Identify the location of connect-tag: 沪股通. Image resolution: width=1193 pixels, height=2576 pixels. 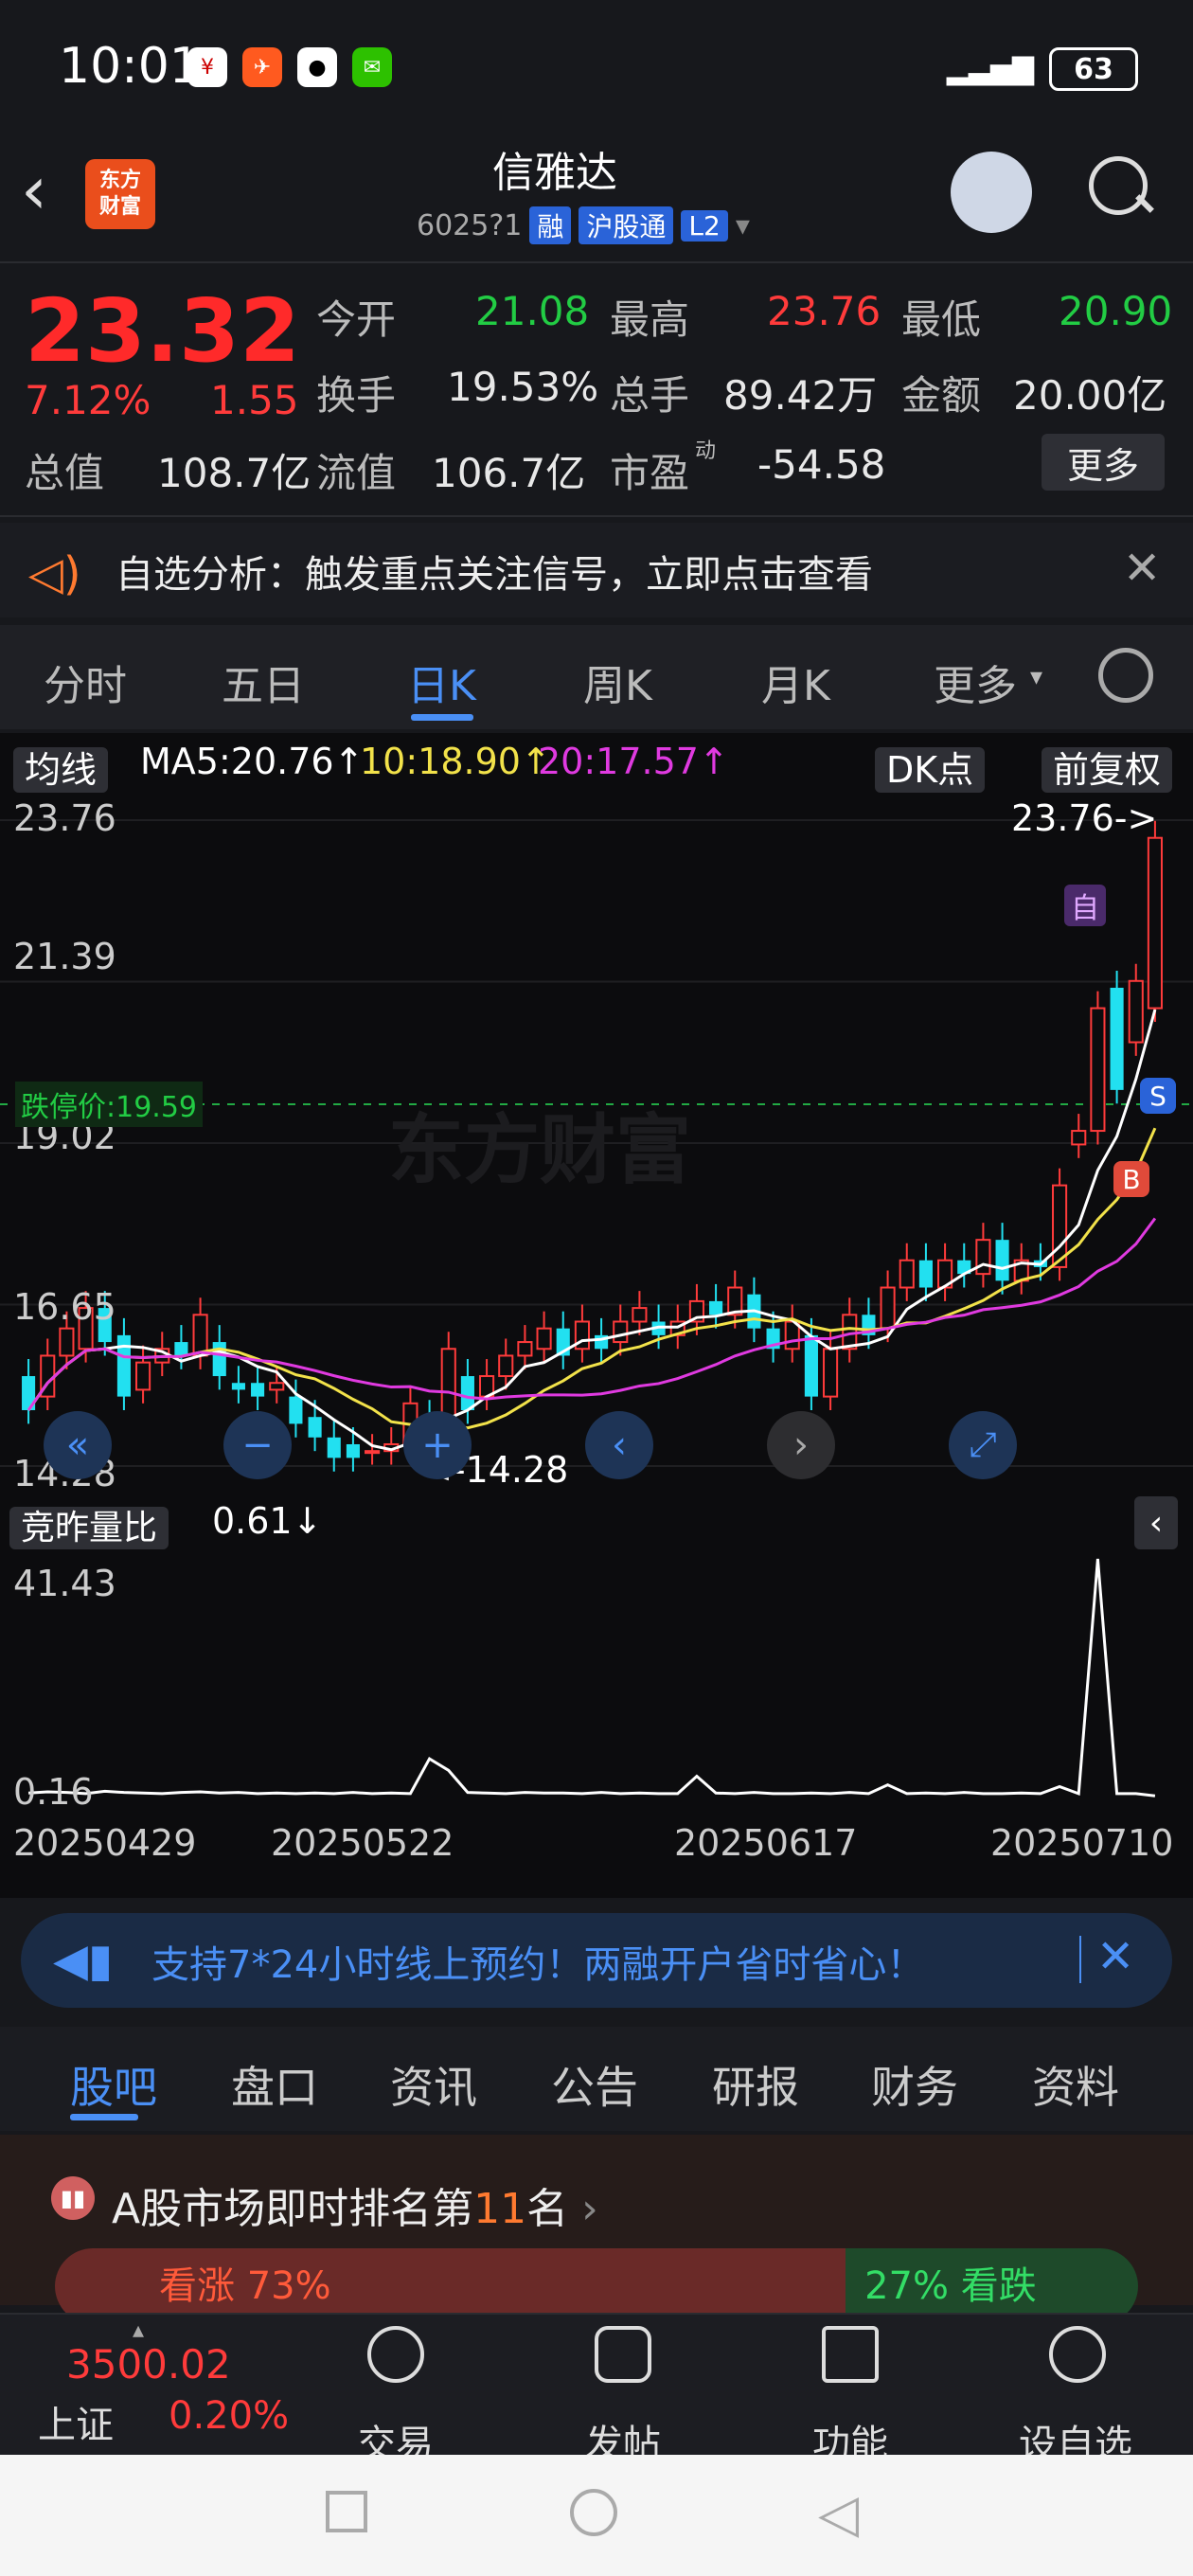
(626, 225).